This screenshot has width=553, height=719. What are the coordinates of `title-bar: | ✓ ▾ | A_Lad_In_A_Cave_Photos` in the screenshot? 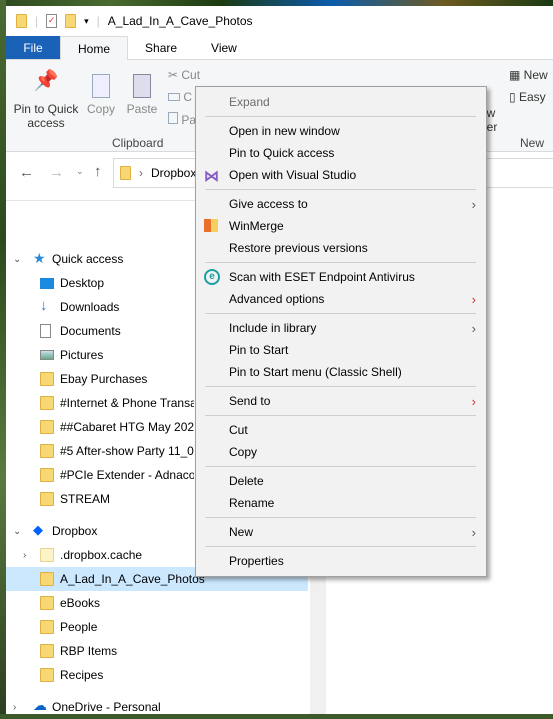 It's located at (279, 21).